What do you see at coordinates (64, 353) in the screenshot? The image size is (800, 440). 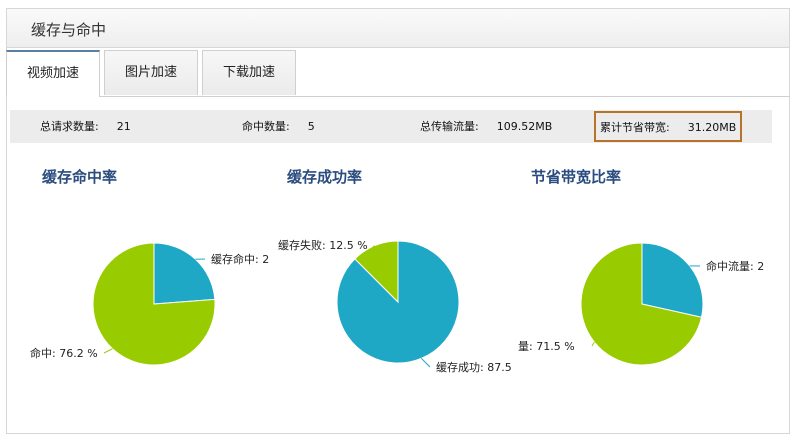 I see `pie-data-label: 命中: 76.2 %` at bounding box center [64, 353].